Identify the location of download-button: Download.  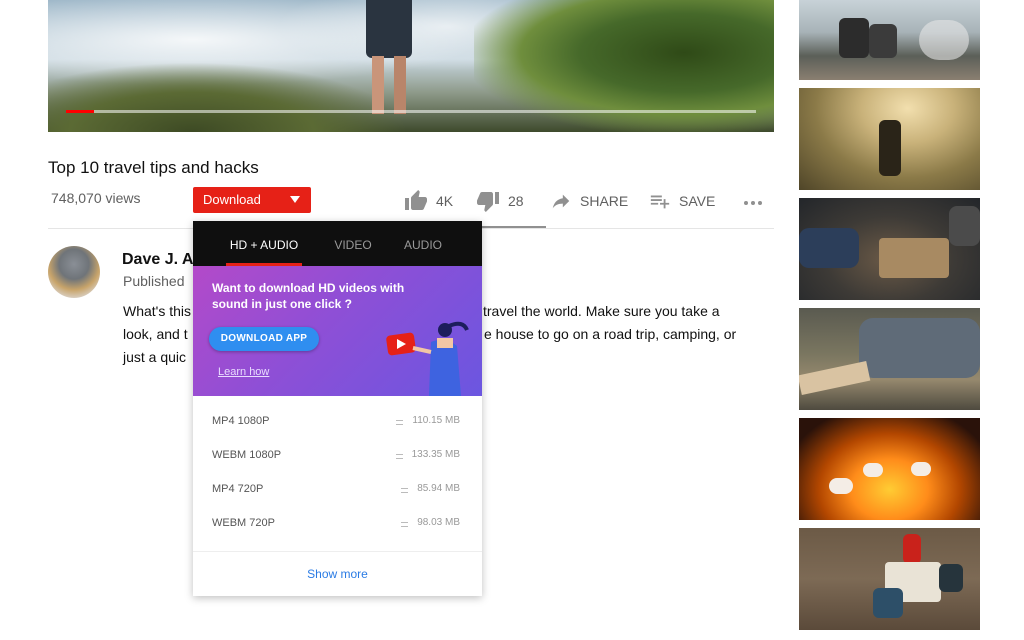
(252, 200).